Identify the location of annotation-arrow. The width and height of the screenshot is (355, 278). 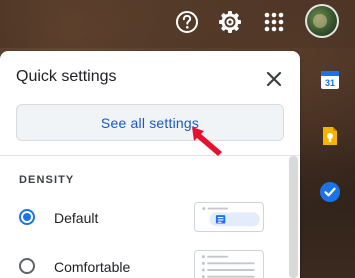
(207, 141).